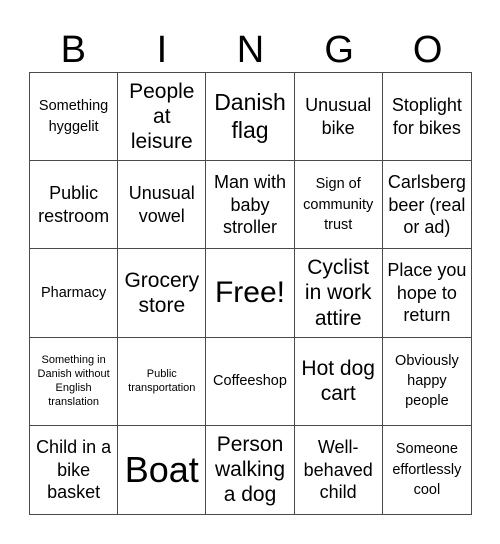 Image resolution: width=500 pixels, height=544 pixels. I want to click on bingo-header: B I N G O, so click(250, 50).